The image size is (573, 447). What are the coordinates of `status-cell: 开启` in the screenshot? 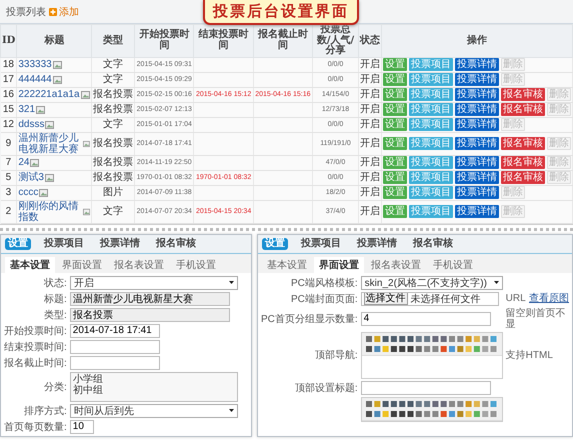 It's located at (370, 143).